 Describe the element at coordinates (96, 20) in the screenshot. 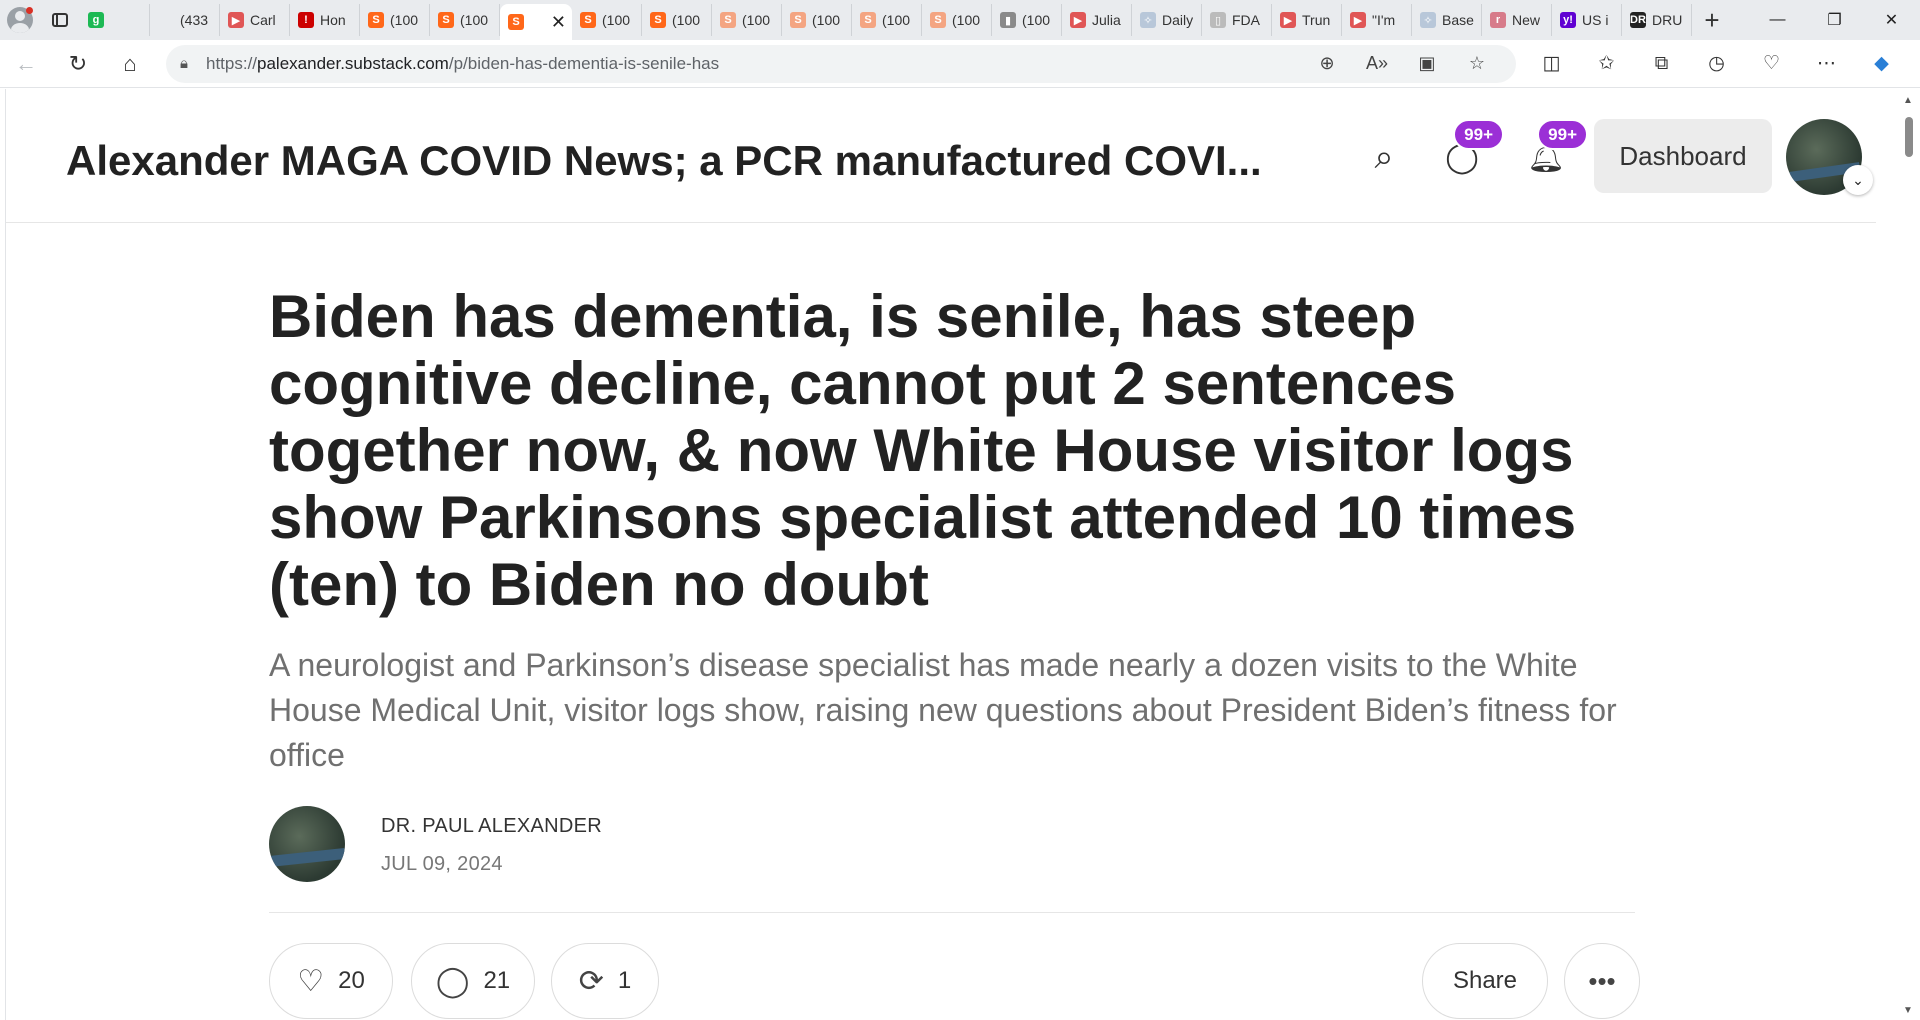

I see `tab-favicon-icon: g` at that location.